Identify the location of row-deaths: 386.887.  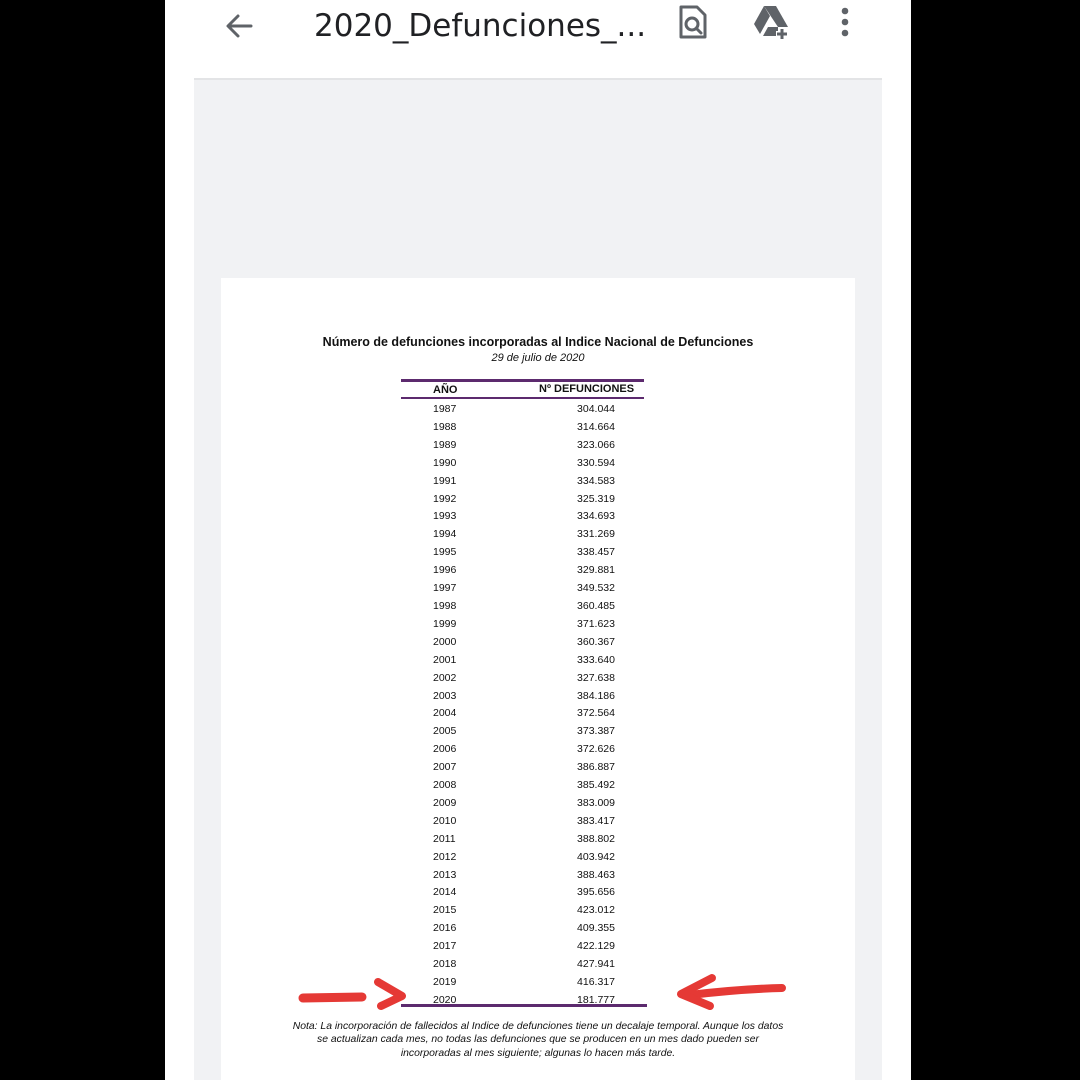
(596, 767).